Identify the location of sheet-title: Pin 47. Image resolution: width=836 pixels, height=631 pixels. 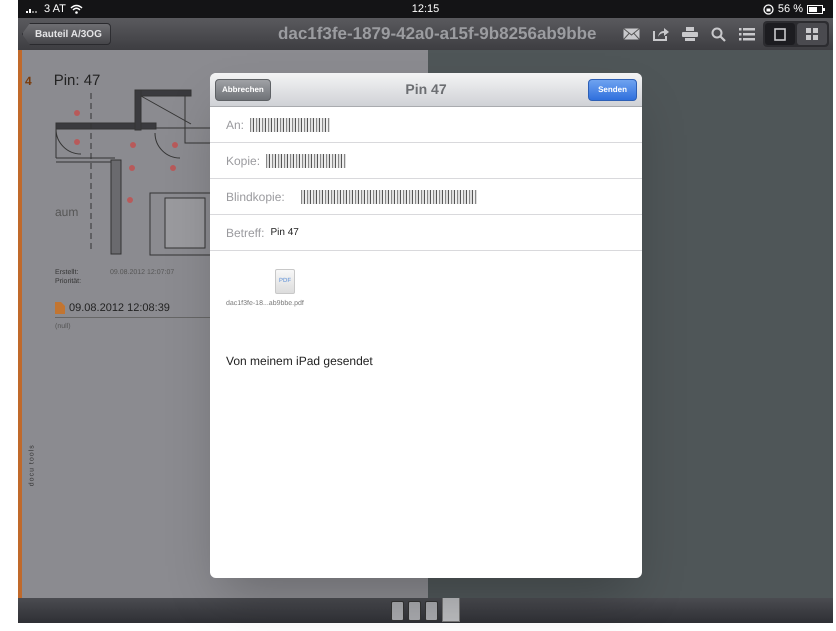
(426, 89).